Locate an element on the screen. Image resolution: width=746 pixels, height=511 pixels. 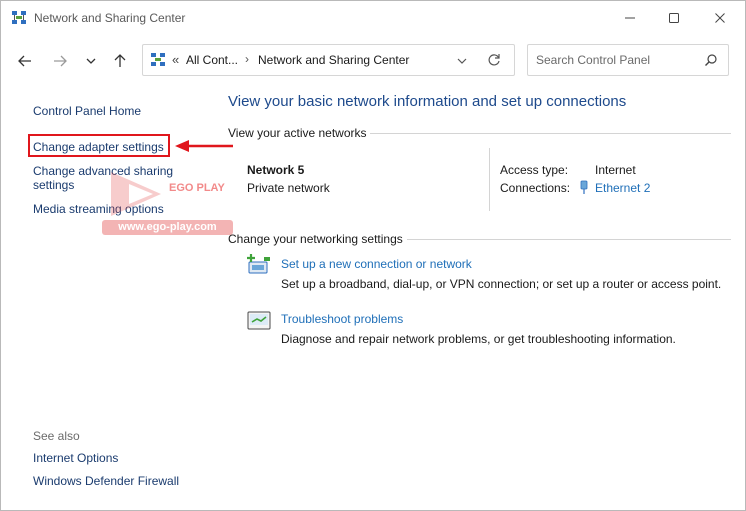
see-also-heading: See also is located at coordinates (56, 436).